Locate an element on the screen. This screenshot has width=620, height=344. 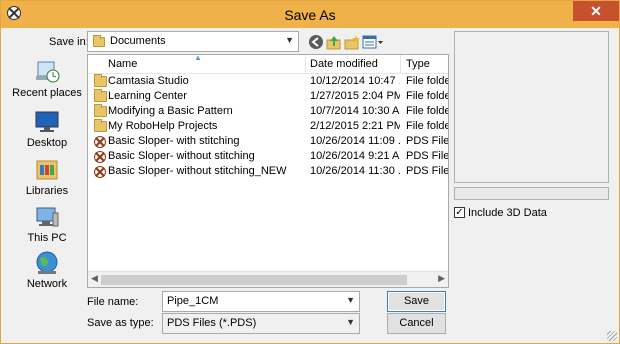
window-title: Save As is located at coordinates (310, 15).